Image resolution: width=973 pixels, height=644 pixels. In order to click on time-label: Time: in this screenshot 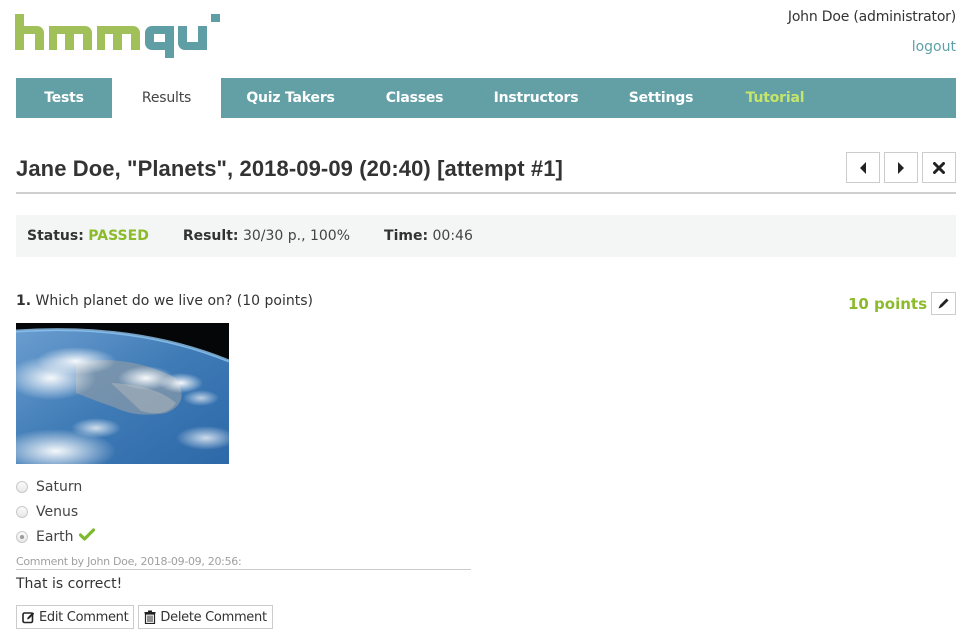, I will do `click(406, 236)`.